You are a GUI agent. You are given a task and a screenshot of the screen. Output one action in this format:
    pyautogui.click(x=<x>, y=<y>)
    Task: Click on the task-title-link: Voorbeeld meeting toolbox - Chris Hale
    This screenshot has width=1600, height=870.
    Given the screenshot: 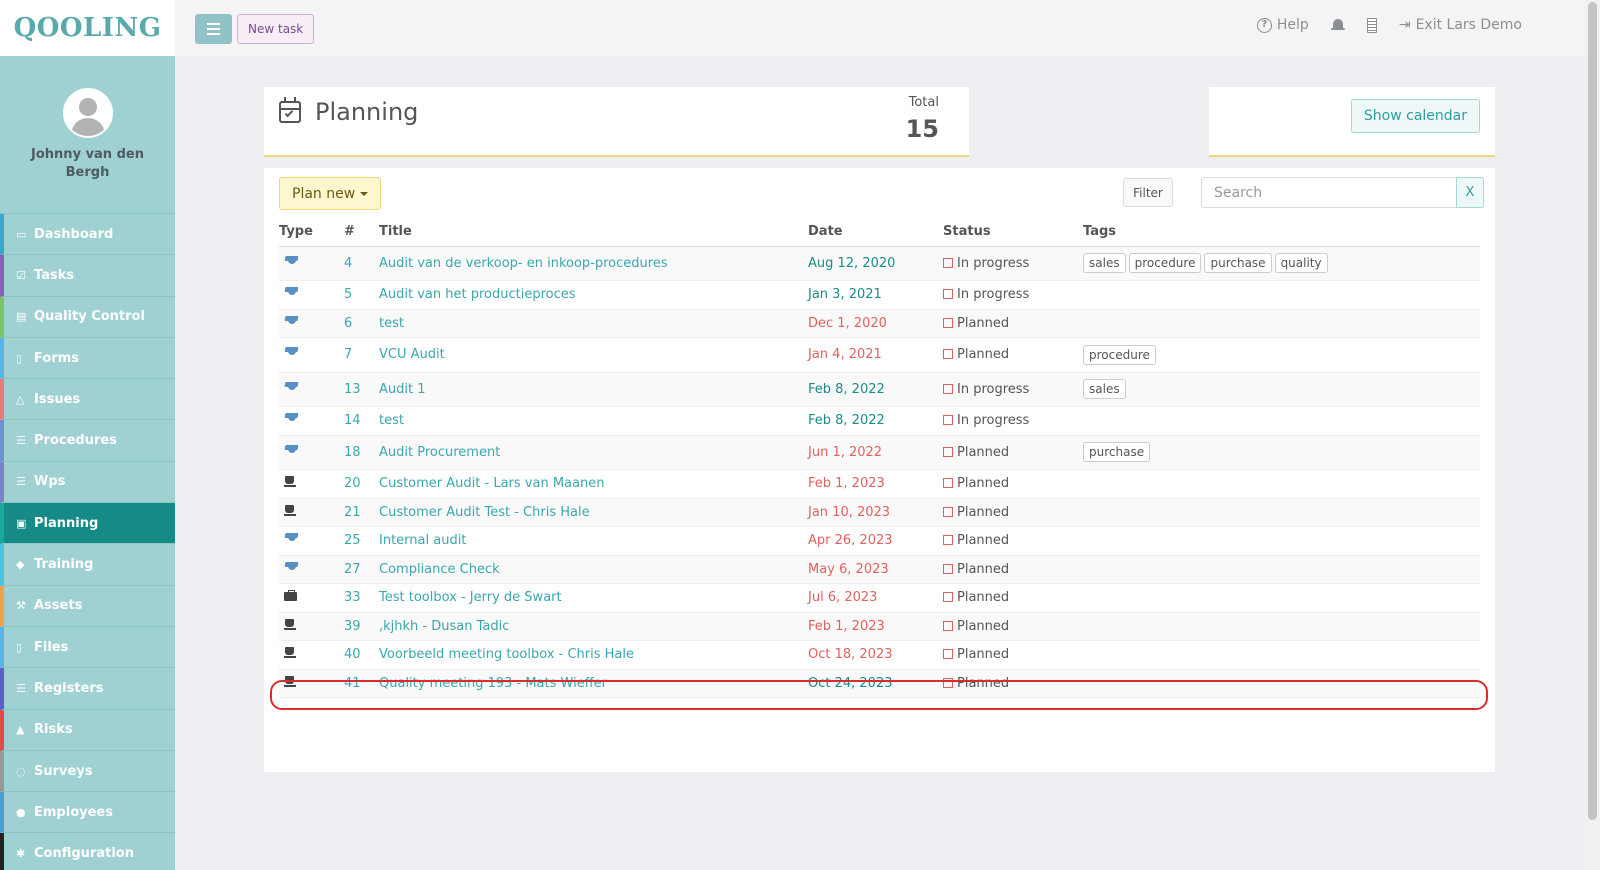 What is the action you would take?
    pyautogui.click(x=506, y=654)
    